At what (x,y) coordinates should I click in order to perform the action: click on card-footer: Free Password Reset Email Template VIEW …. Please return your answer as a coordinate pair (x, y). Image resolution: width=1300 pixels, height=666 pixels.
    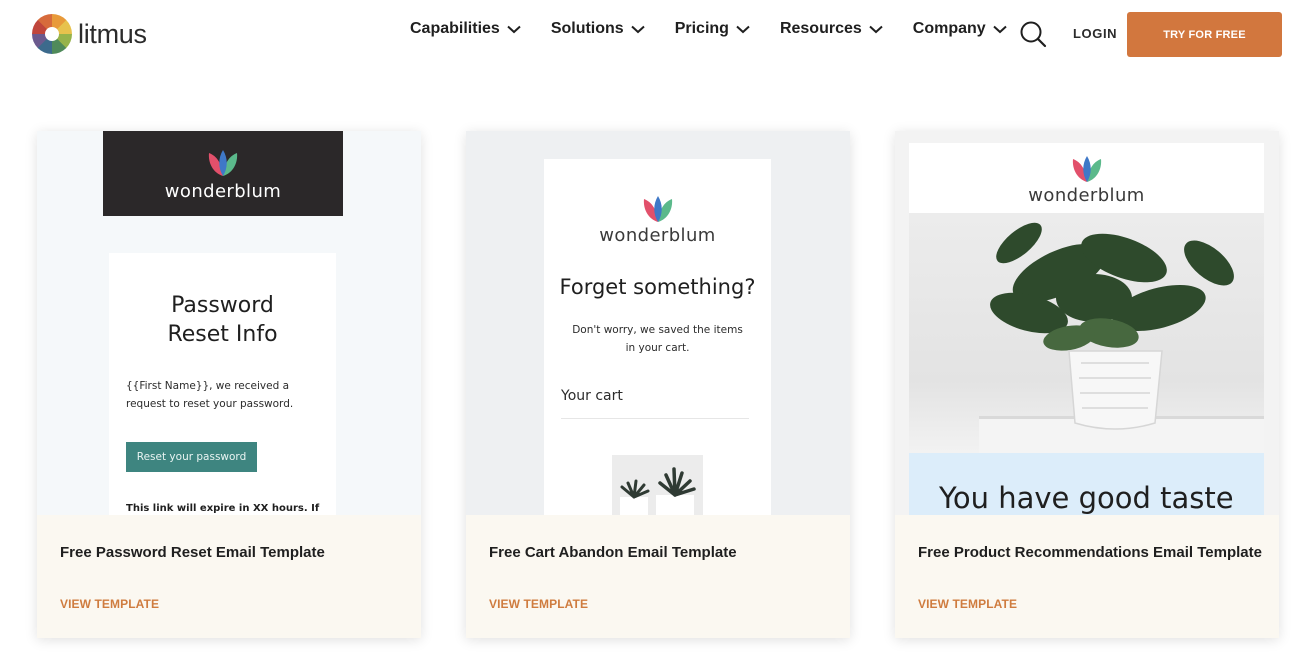
    Looking at the image, I should click on (229, 576).